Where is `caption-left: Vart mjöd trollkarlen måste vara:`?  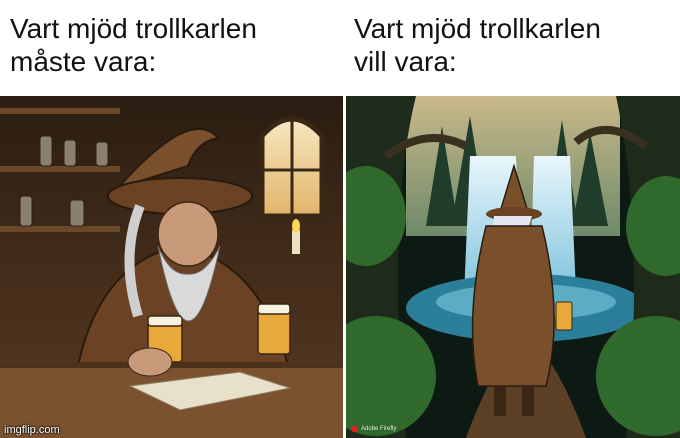
caption-left: Vart mjöd trollkarlen måste vara: is located at coordinates (133, 45).